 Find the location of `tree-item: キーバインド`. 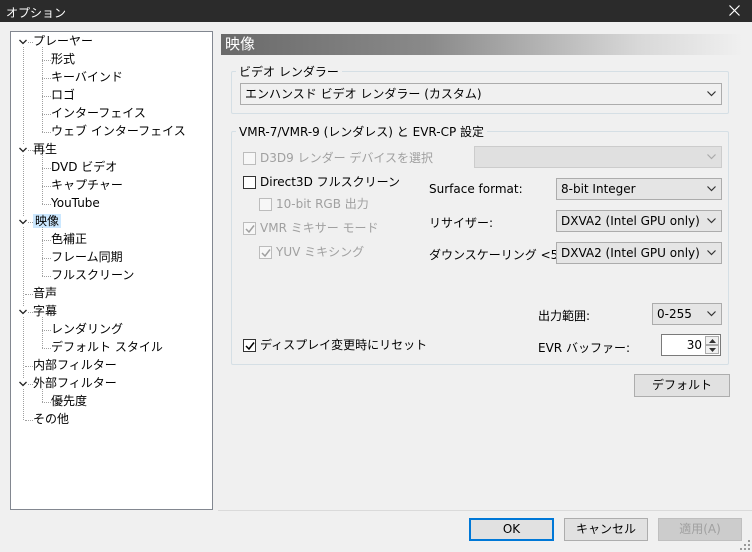

tree-item: キーバインド is located at coordinates (87, 77).